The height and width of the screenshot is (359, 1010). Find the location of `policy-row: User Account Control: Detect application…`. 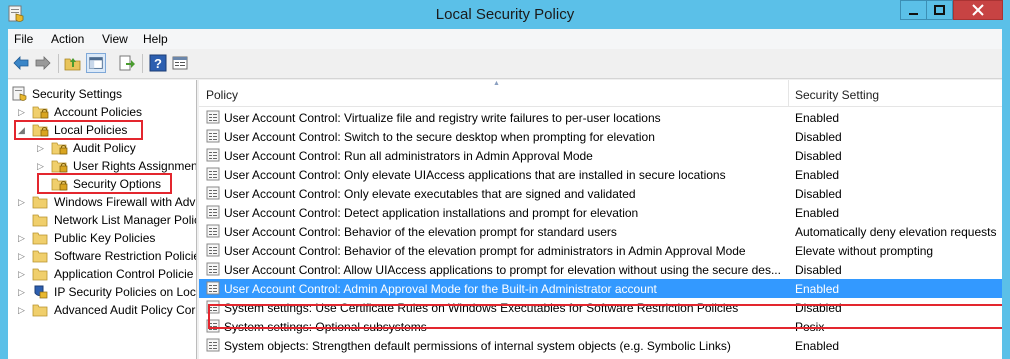

policy-row: User Account Control: Detect application… is located at coordinates (600, 212).